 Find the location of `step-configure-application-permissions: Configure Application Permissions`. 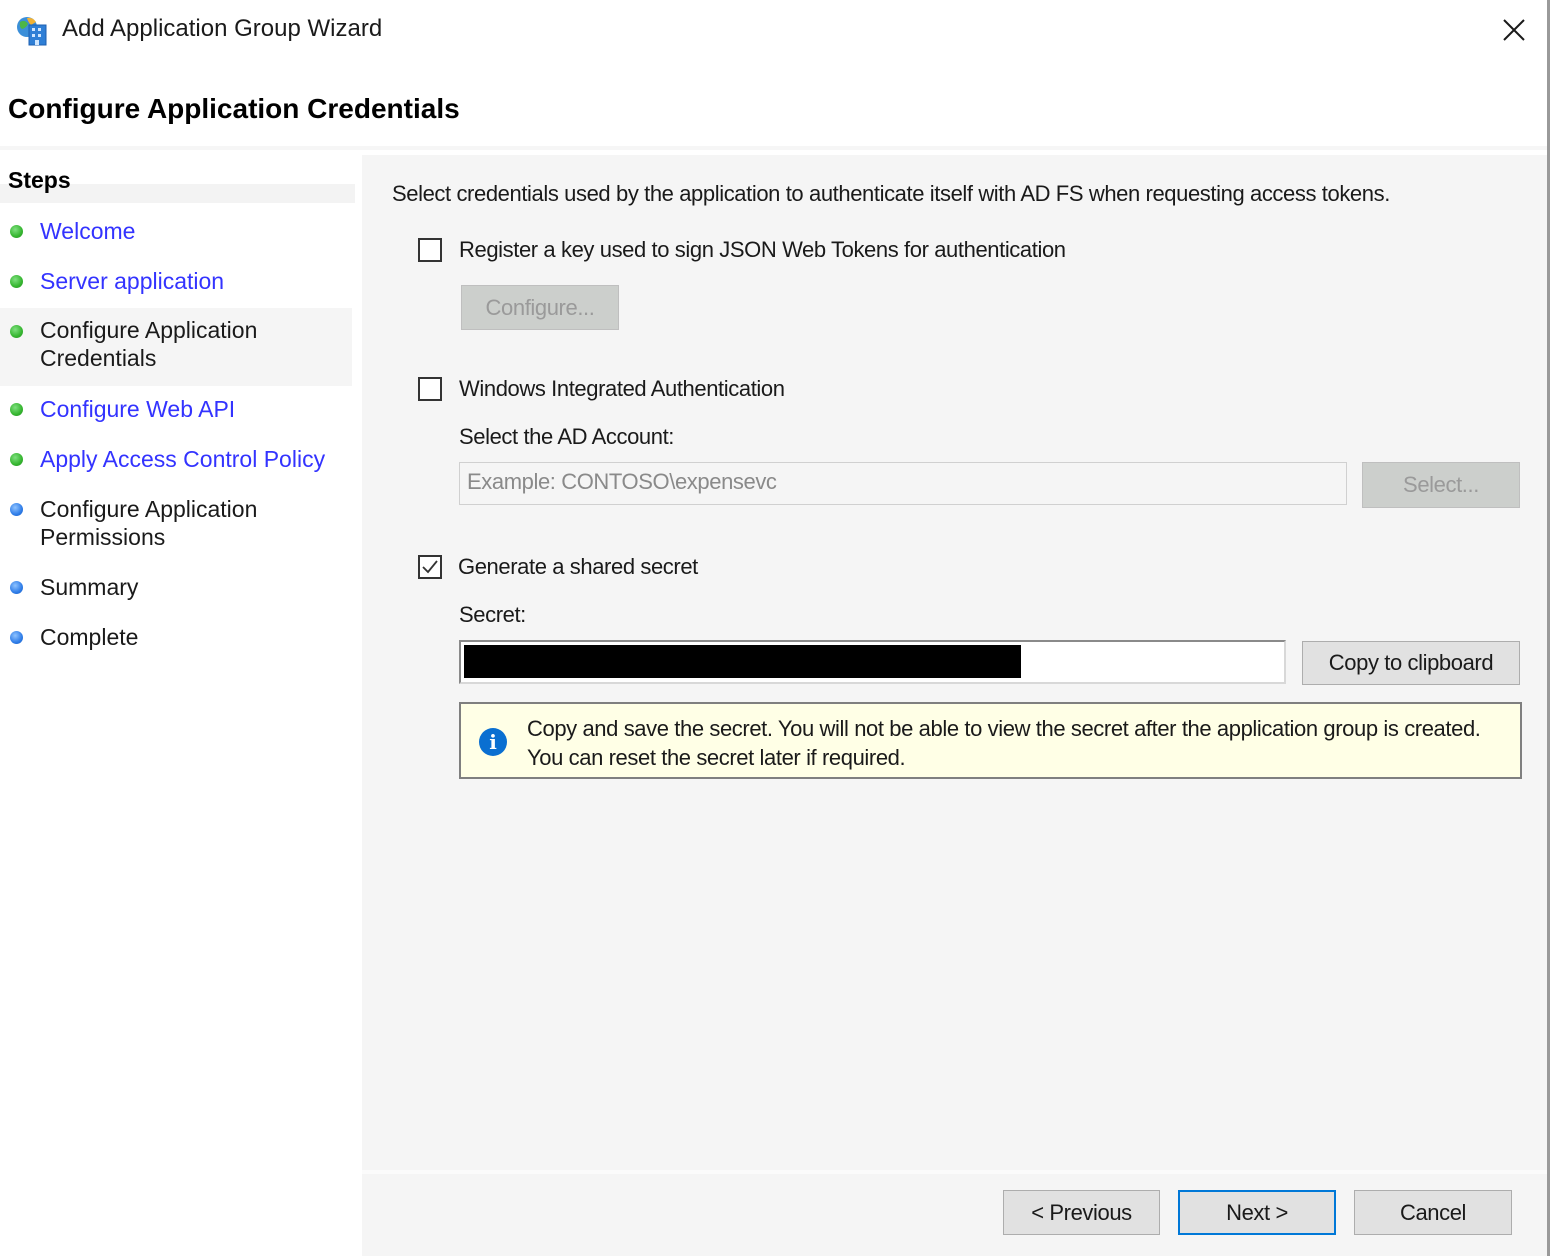

step-configure-application-permissions: Configure Application Permissions is located at coordinates (176, 524).